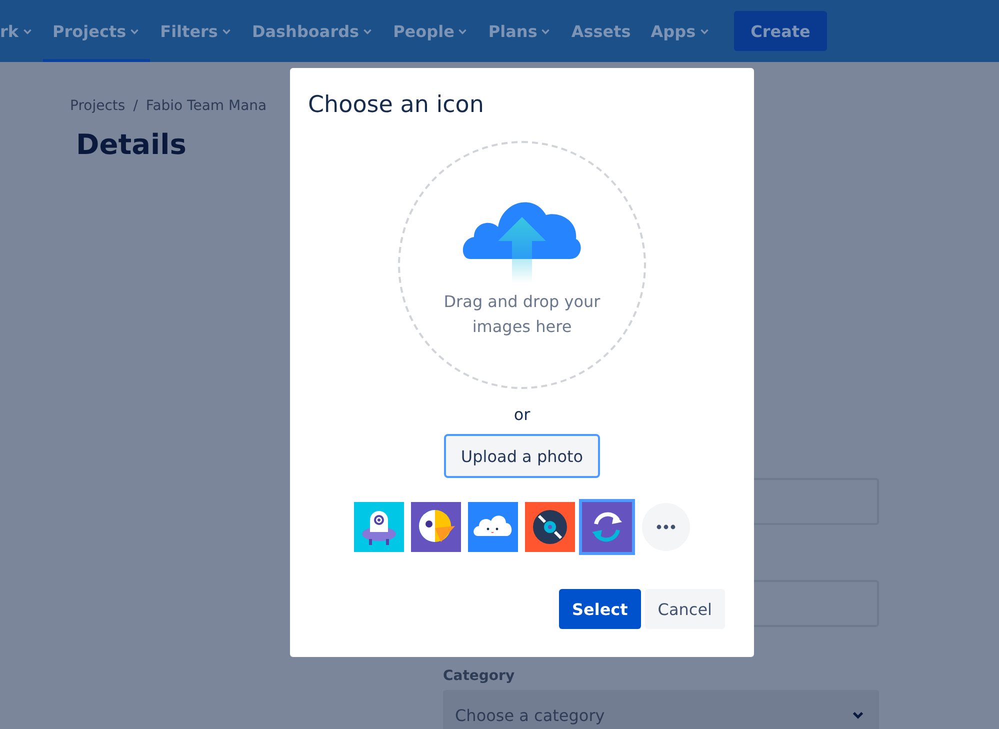 The image size is (999, 729). Describe the element at coordinates (132, 144) in the screenshot. I see `page-heading: Details` at that location.